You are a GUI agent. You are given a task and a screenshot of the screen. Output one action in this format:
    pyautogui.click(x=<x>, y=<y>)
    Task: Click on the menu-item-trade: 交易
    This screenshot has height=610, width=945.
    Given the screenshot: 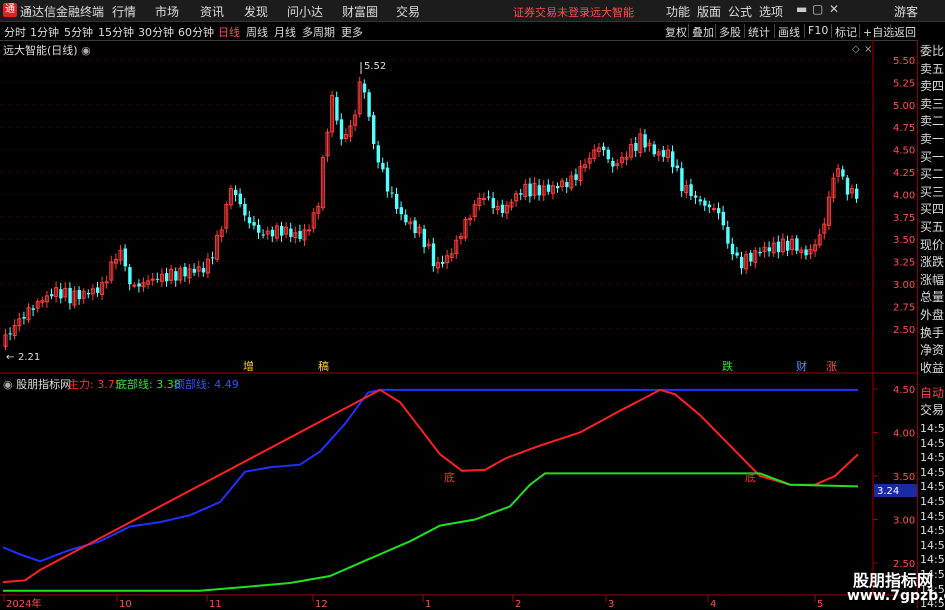 What is the action you would take?
    pyautogui.click(x=408, y=11)
    